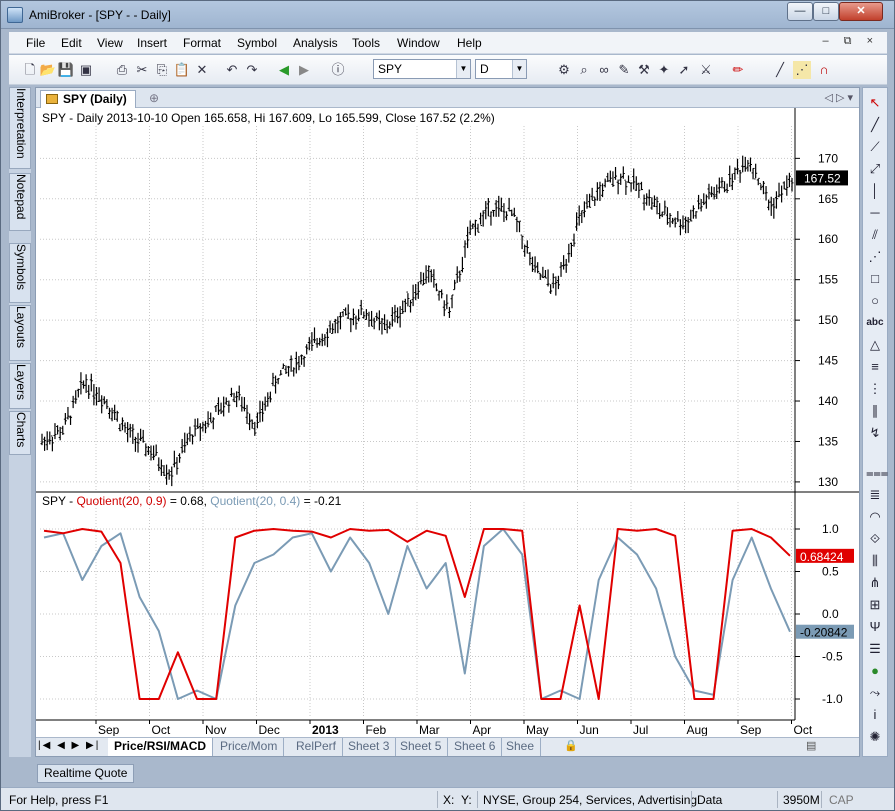  Describe the element at coordinates (20, 273) in the screenshot. I see `tab-symbols: Symbols` at that location.